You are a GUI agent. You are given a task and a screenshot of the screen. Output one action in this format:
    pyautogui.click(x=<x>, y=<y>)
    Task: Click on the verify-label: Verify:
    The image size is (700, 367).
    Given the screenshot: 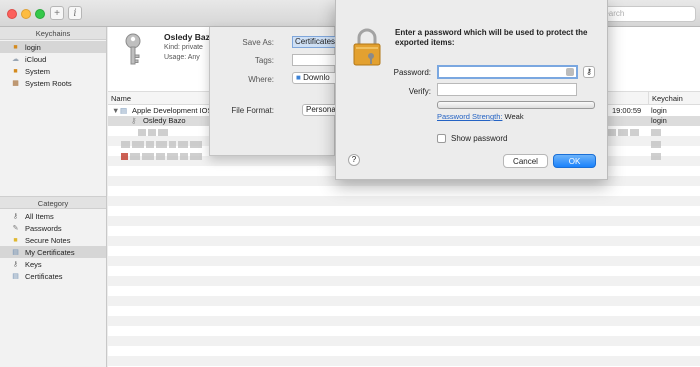 What is the action you would take?
    pyautogui.click(x=419, y=91)
    